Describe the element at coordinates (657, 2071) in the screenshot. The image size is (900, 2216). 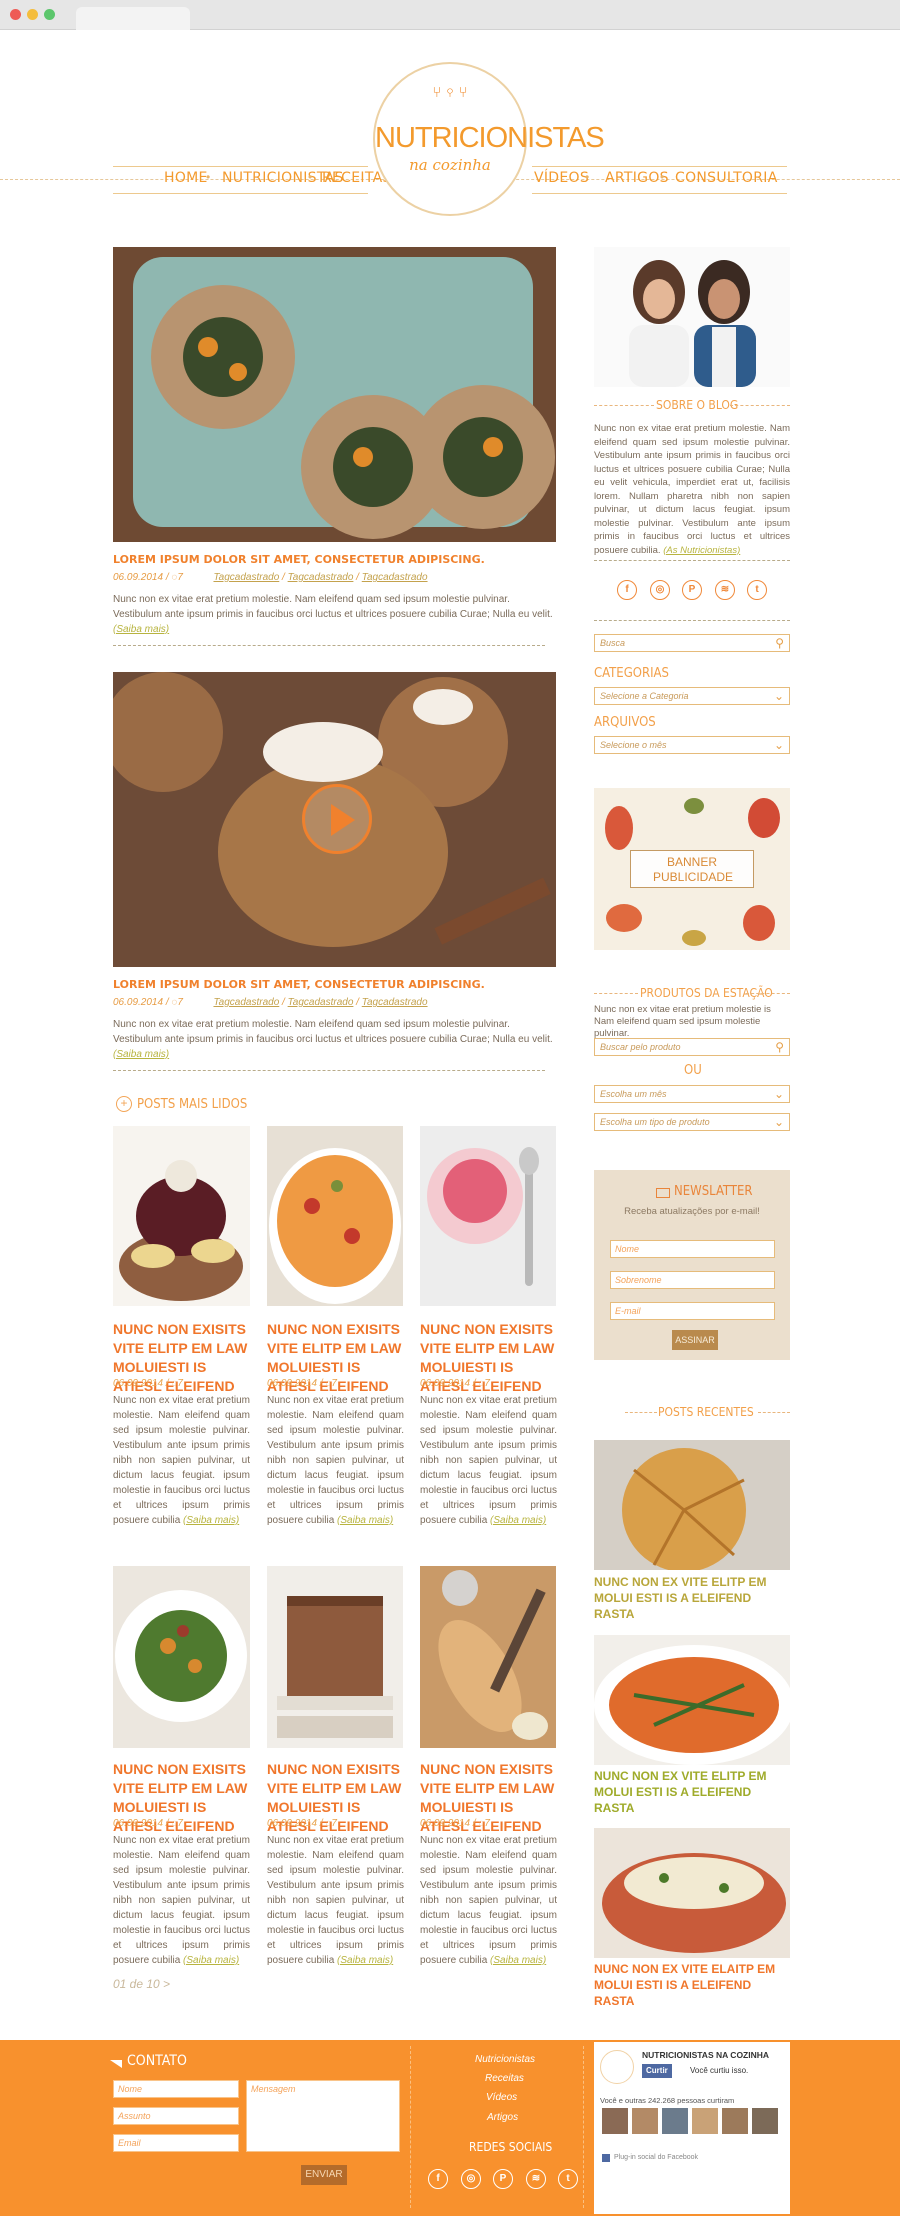
I see `facebook-like-button: Curtir` at that location.